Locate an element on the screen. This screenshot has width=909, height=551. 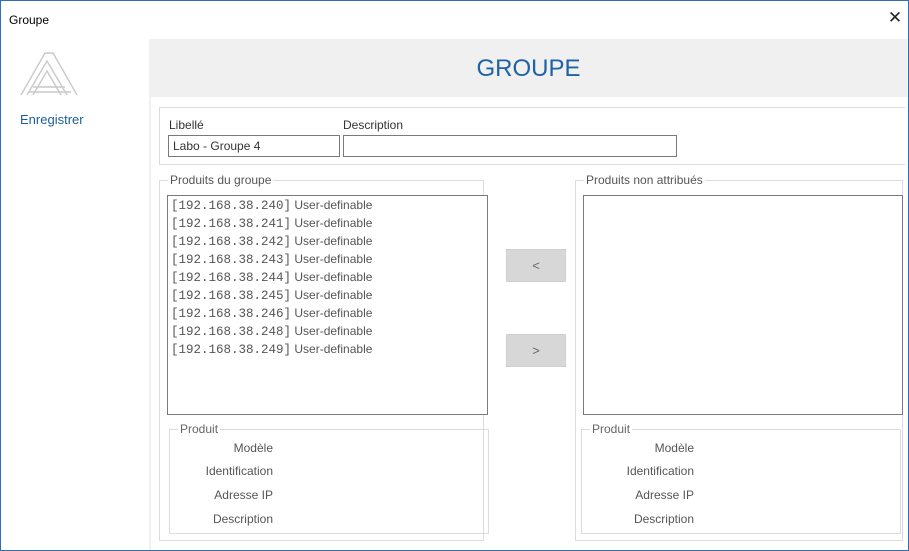
list-item-ip: [192.168.38.245] is located at coordinates (231, 296).